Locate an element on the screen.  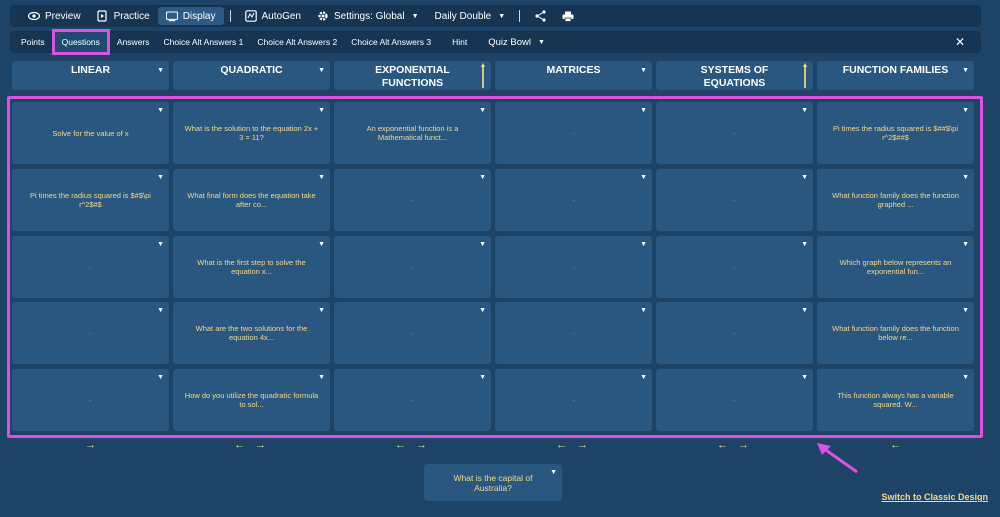
tab-choice-alt-1: Choice Alt Answers 1 is located at coordinates (204, 42).